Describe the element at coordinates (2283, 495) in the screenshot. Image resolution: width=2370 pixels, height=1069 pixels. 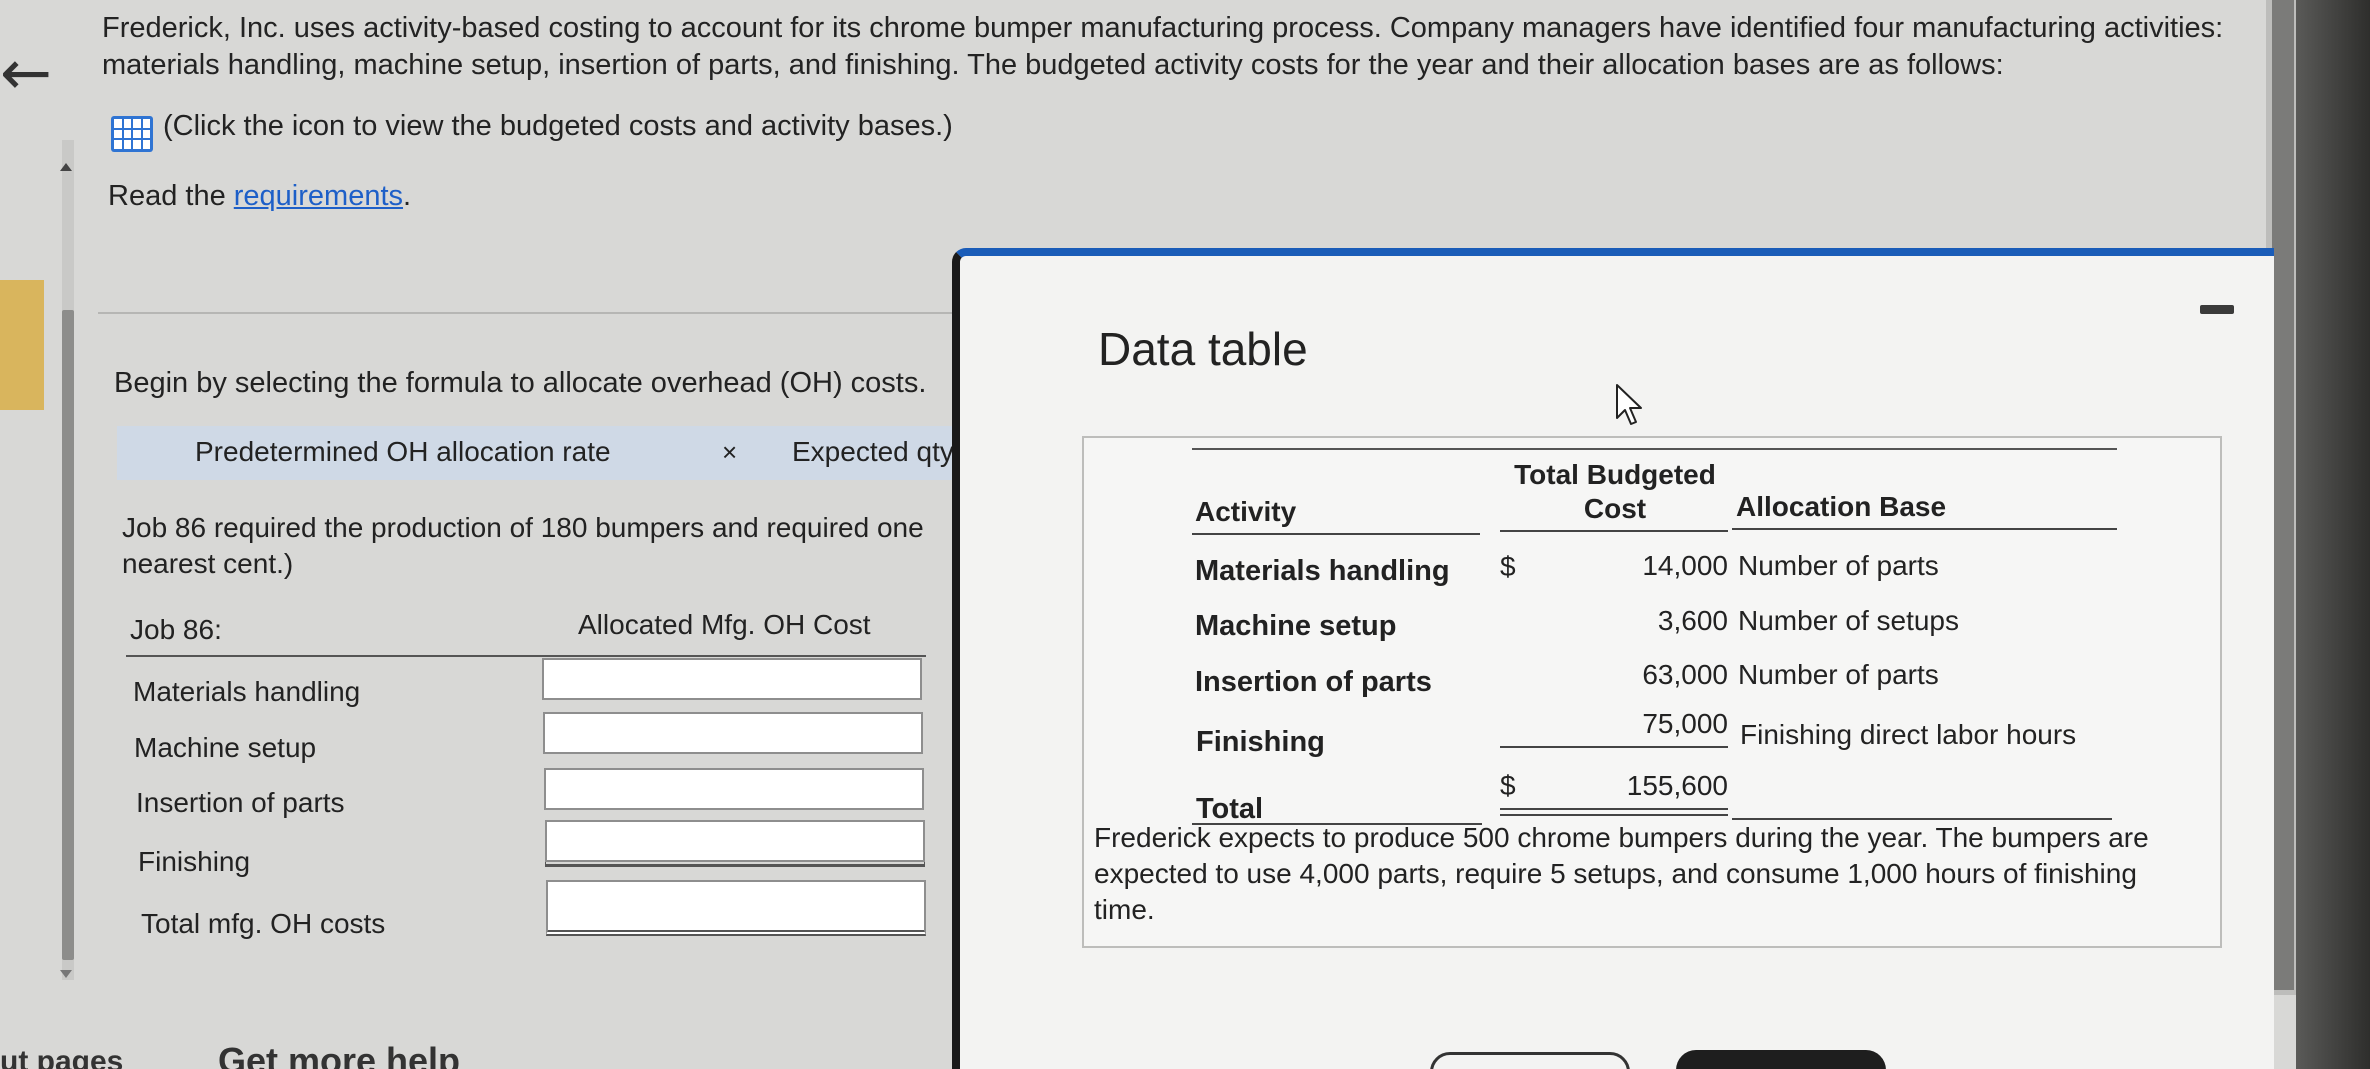
I see `right-scrollbar-thumb` at that location.